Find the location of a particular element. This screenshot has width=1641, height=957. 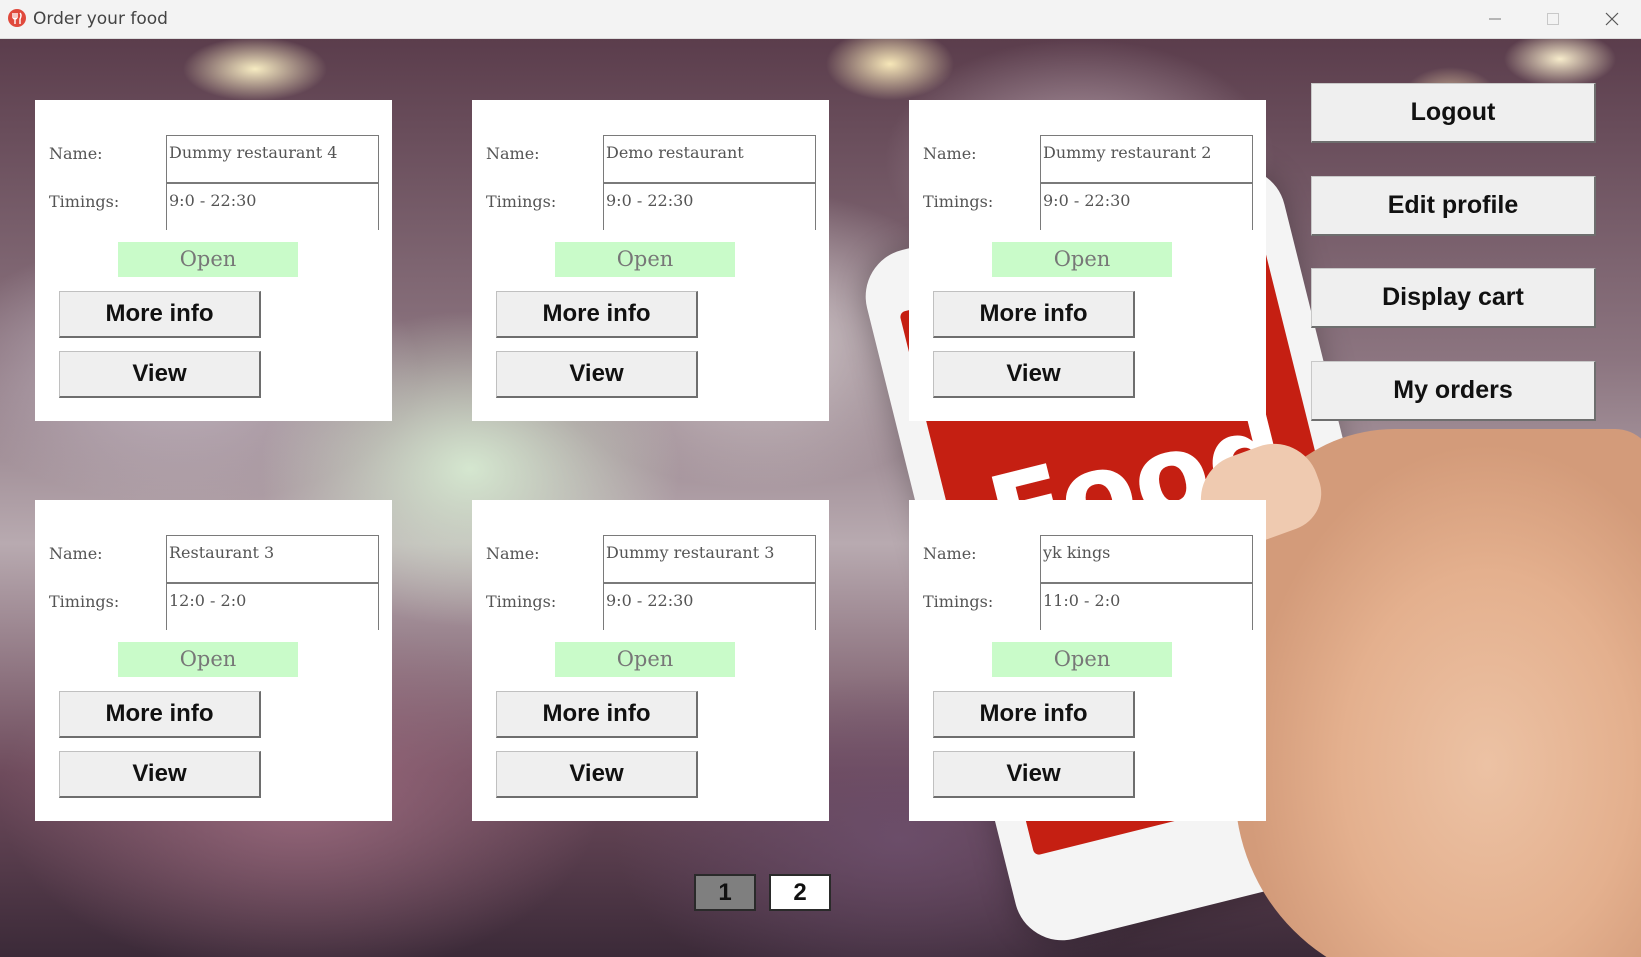

page-2-button: 2 is located at coordinates (800, 892).